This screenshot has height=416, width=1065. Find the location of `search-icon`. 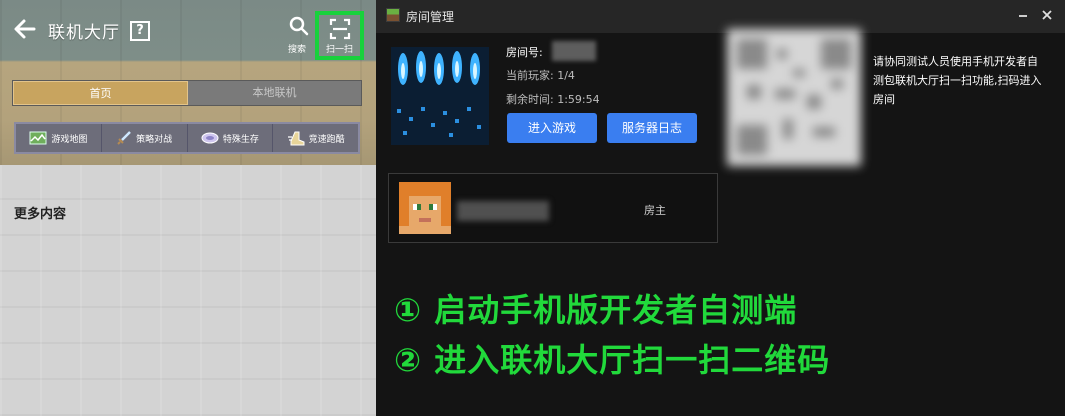

search-icon is located at coordinates (299, 26).